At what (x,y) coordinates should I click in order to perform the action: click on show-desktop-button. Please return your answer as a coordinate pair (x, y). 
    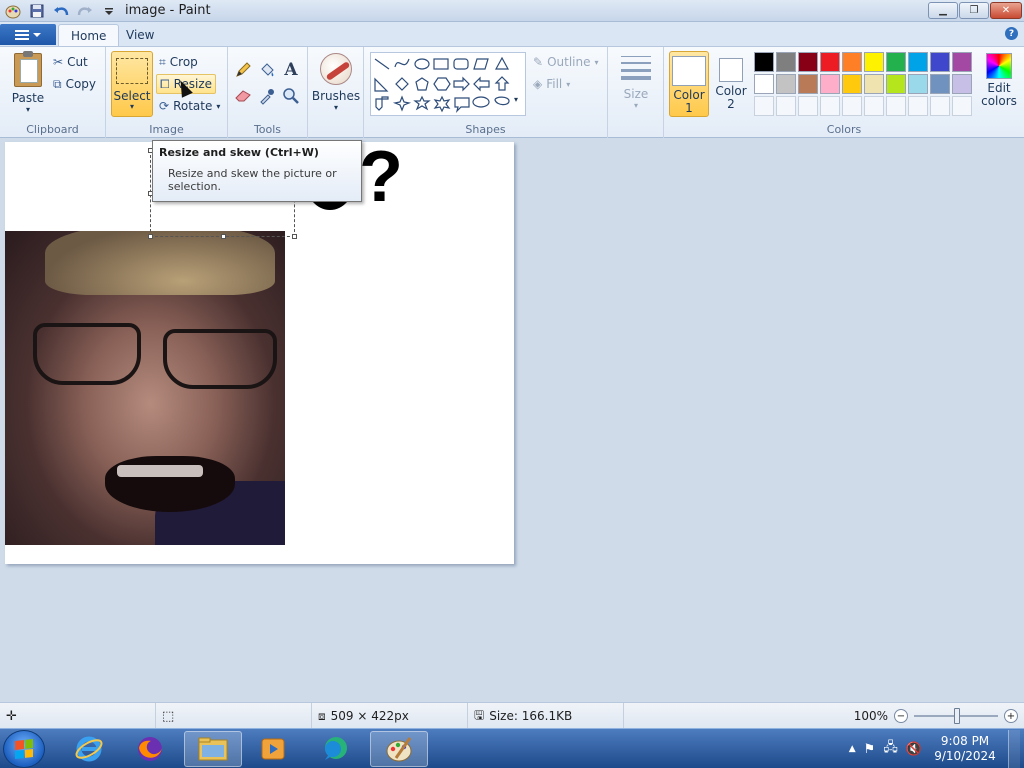
    Looking at the image, I should click on (1014, 749).